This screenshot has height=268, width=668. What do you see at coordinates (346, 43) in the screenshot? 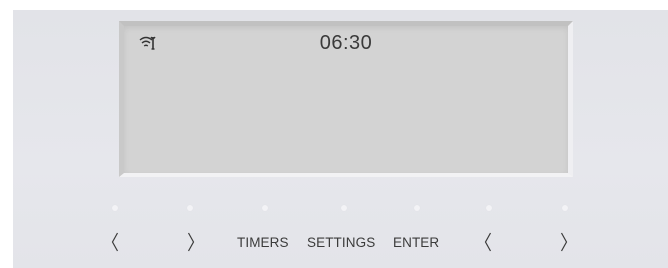
I see `clock-display: 06:30` at bounding box center [346, 43].